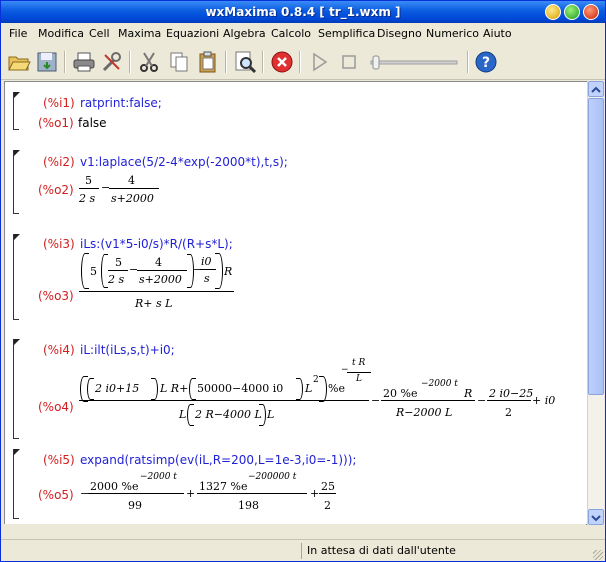 This screenshot has height=562, width=606. What do you see at coordinates (84, 62) in the screenshot?
I see `print-icon` at bounding box center [84, 62].